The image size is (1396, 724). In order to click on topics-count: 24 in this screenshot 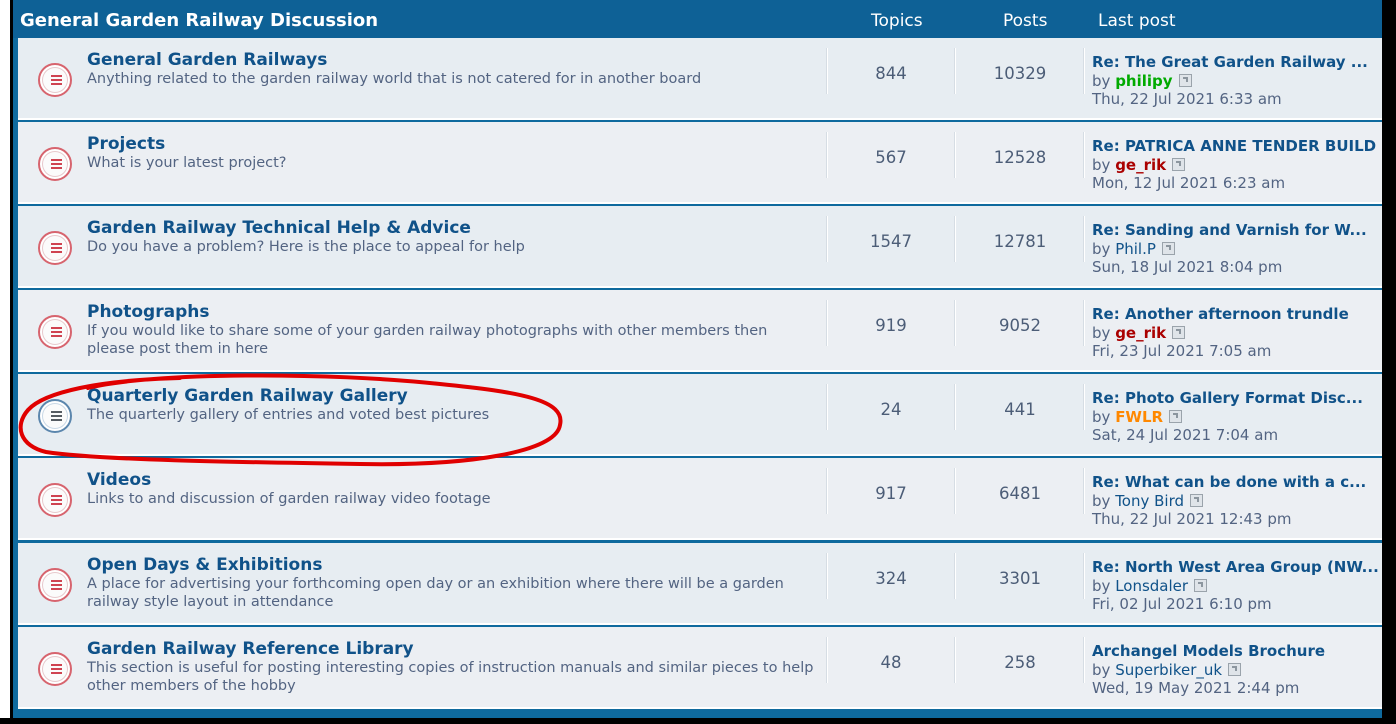, I will do `click(891, 409)`.